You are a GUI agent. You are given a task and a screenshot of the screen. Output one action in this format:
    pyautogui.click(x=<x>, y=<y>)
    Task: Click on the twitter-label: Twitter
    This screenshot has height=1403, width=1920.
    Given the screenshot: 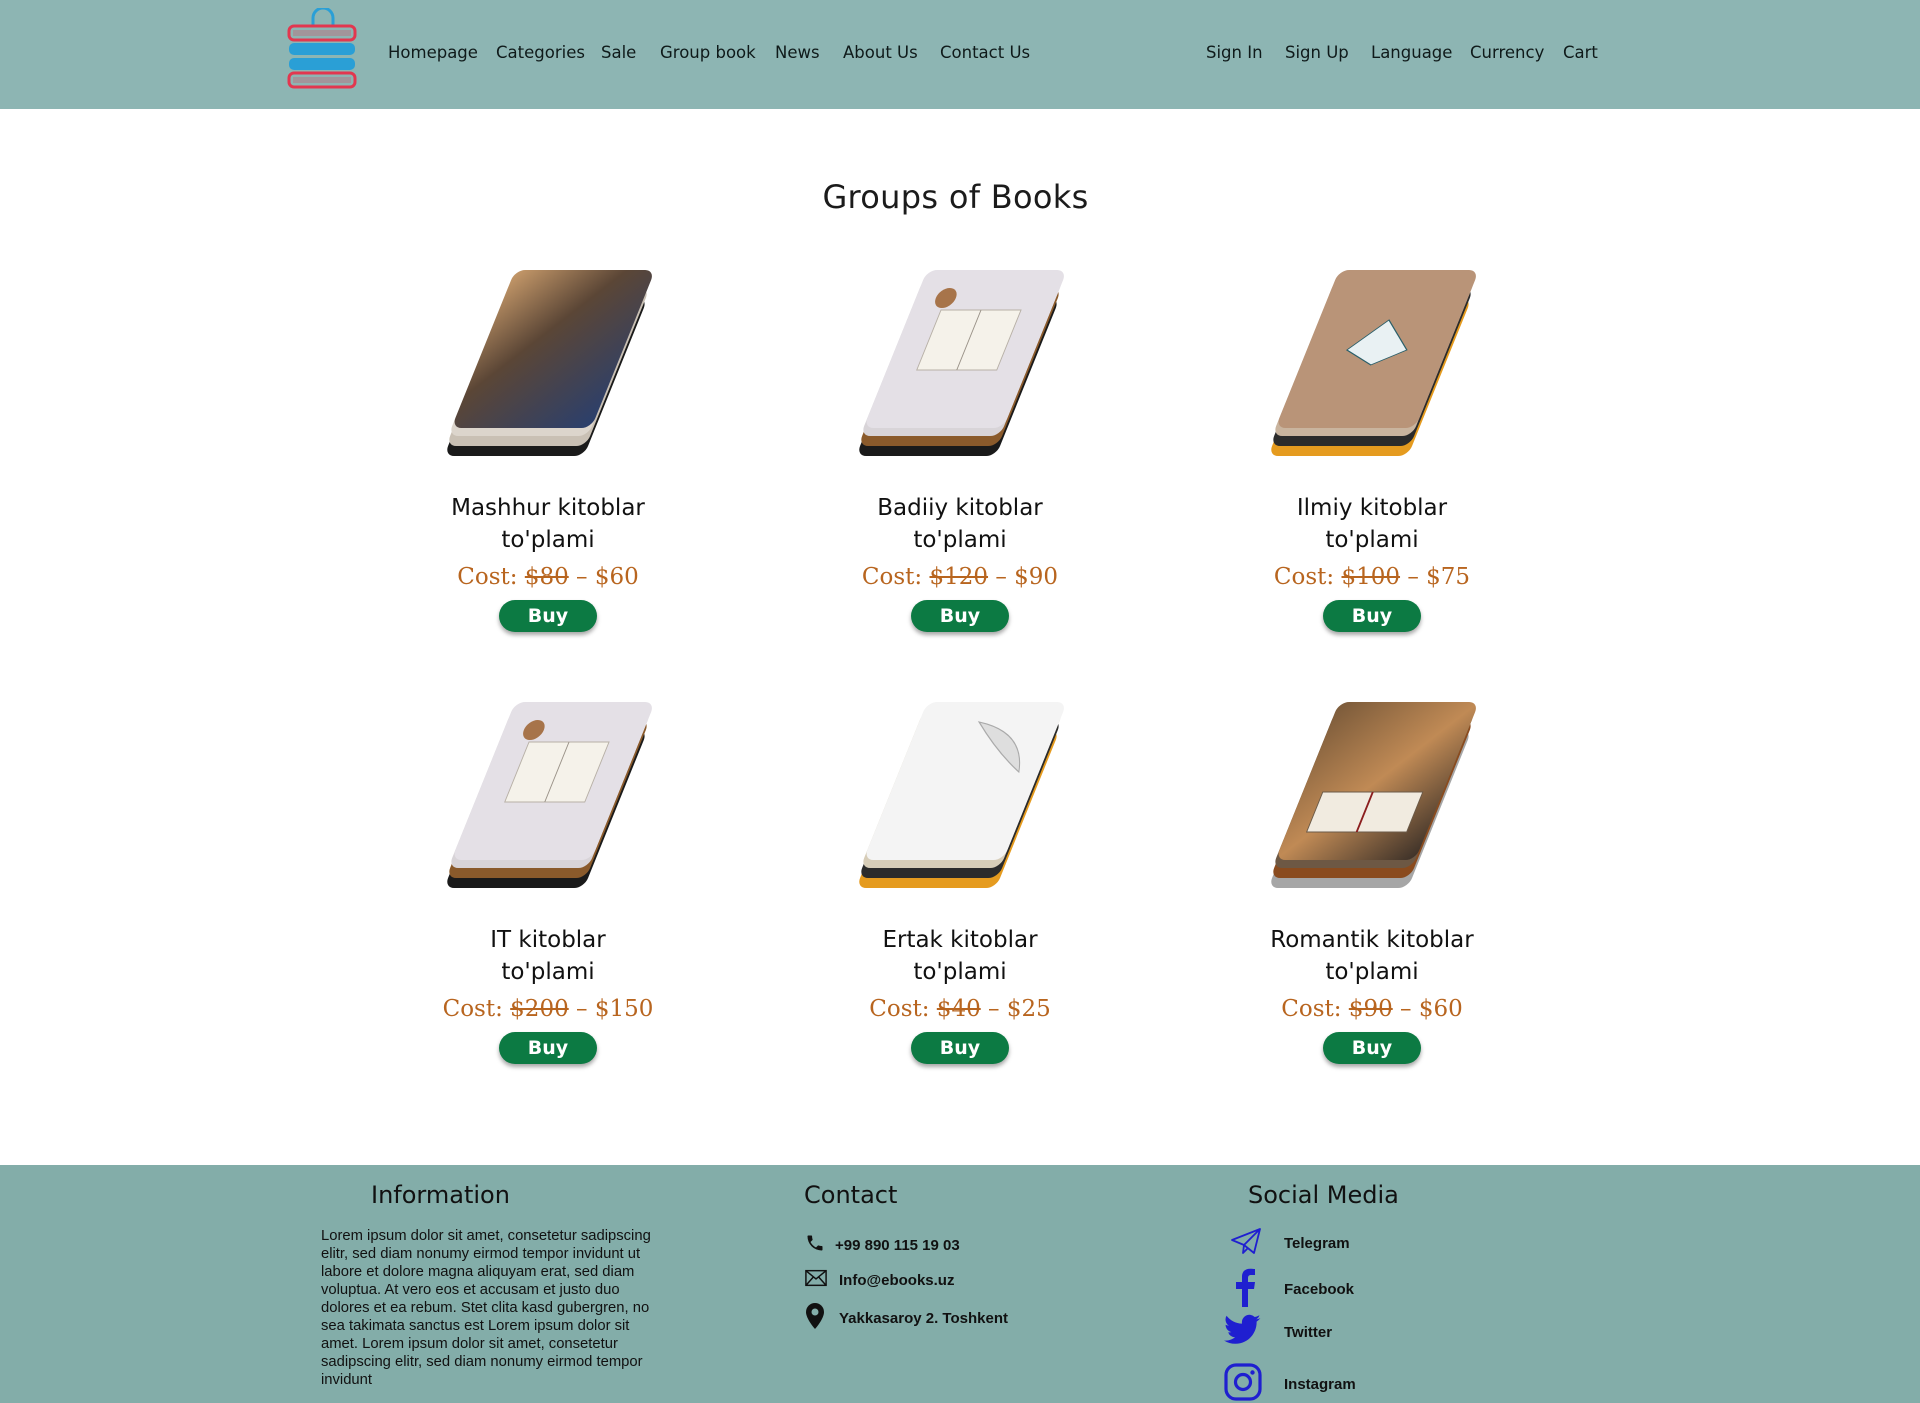 What is the action you would take?
    pyautogui.click(x=1308, y=1332)
    